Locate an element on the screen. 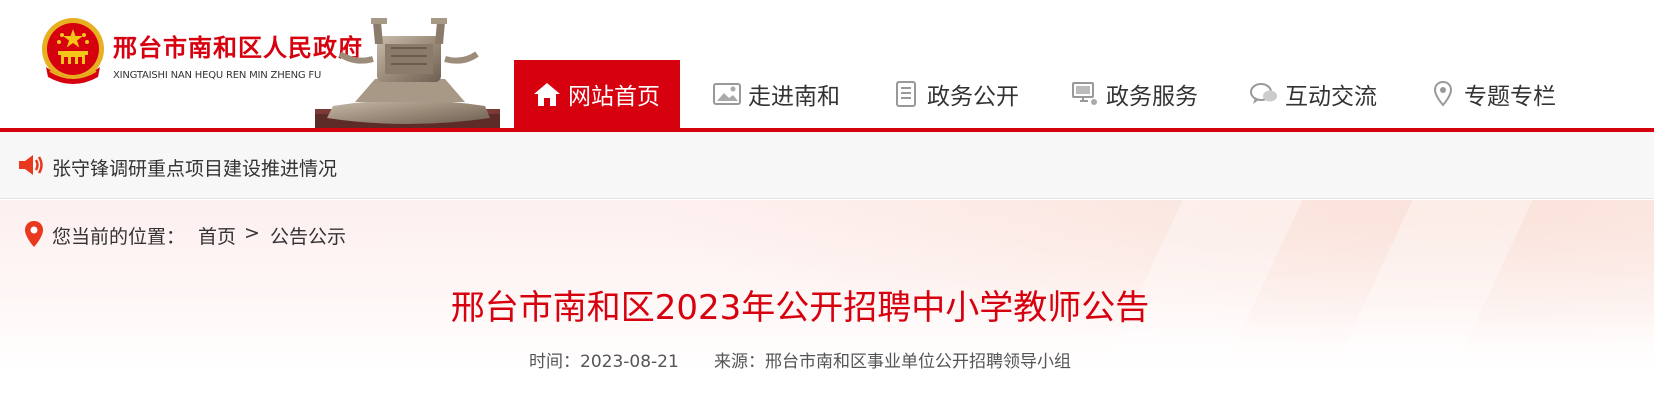 This screenshot has width=1654, height=415. nav-government-services: 政务服务 is located at coordinates (1134, 94).